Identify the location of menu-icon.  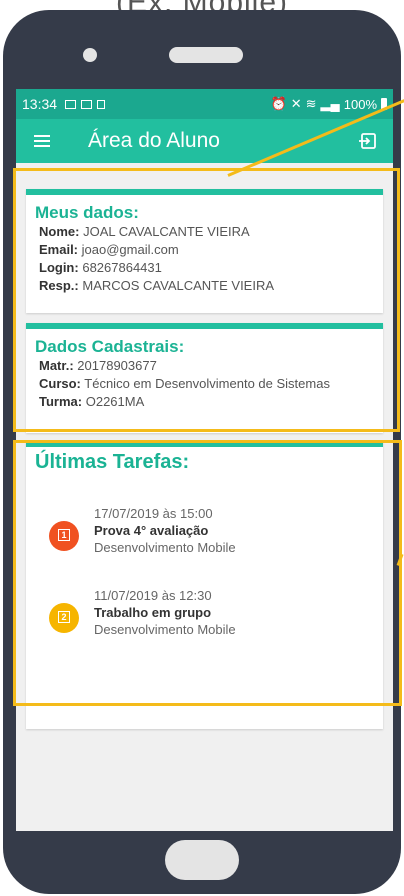
(42, 141).